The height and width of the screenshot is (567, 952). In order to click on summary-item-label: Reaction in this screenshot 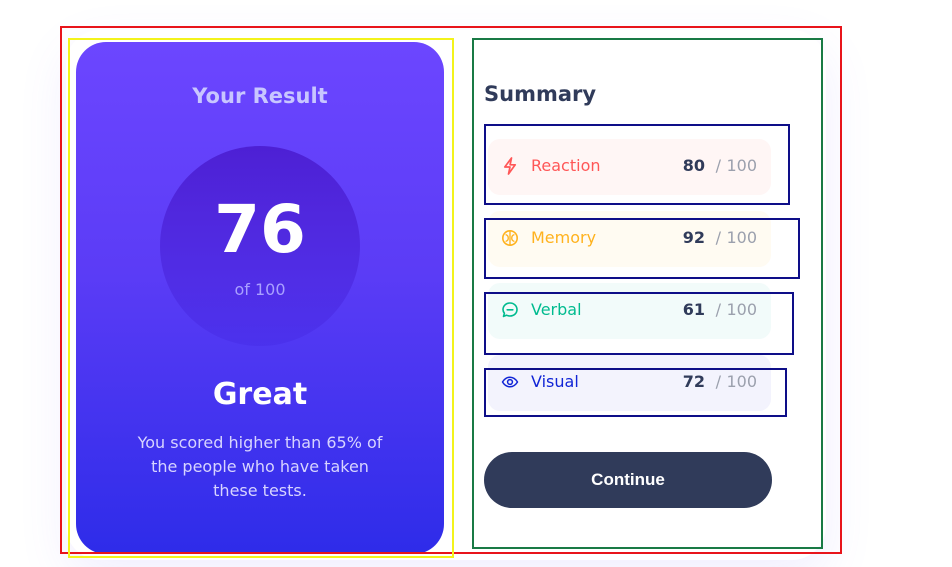, I will do `click(566, 165)`.